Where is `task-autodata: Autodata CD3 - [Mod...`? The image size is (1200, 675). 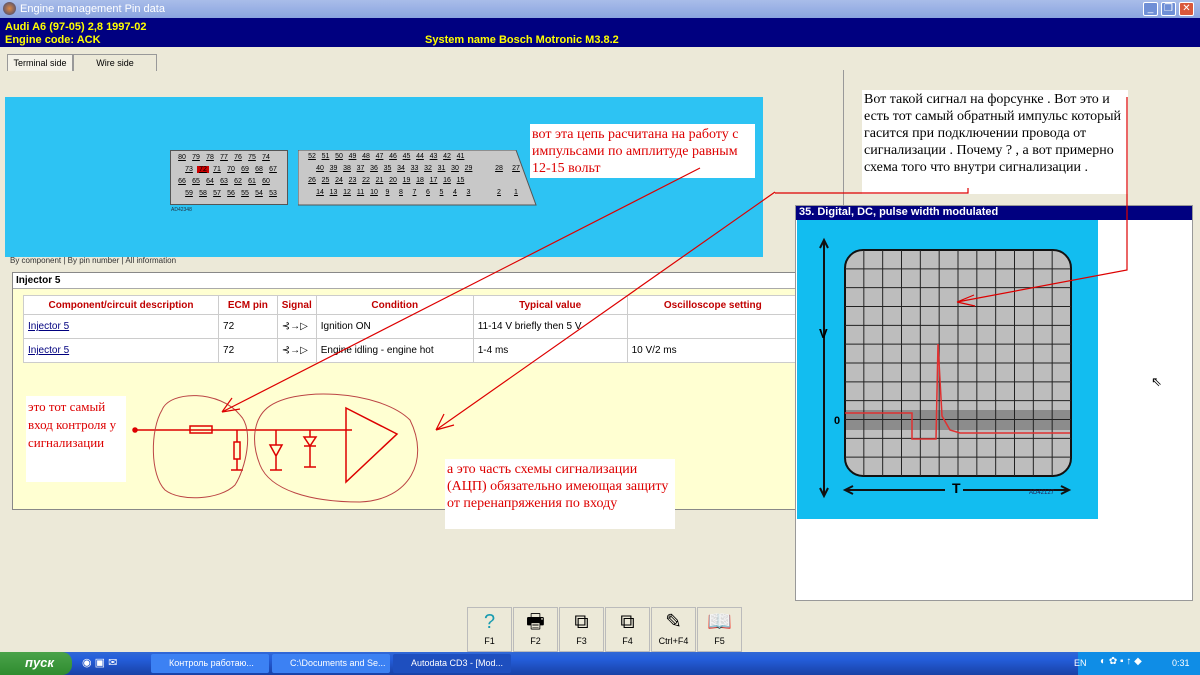
task-autodata: Autodata CD3 - [Mod... is located at coordinates (452, 663).